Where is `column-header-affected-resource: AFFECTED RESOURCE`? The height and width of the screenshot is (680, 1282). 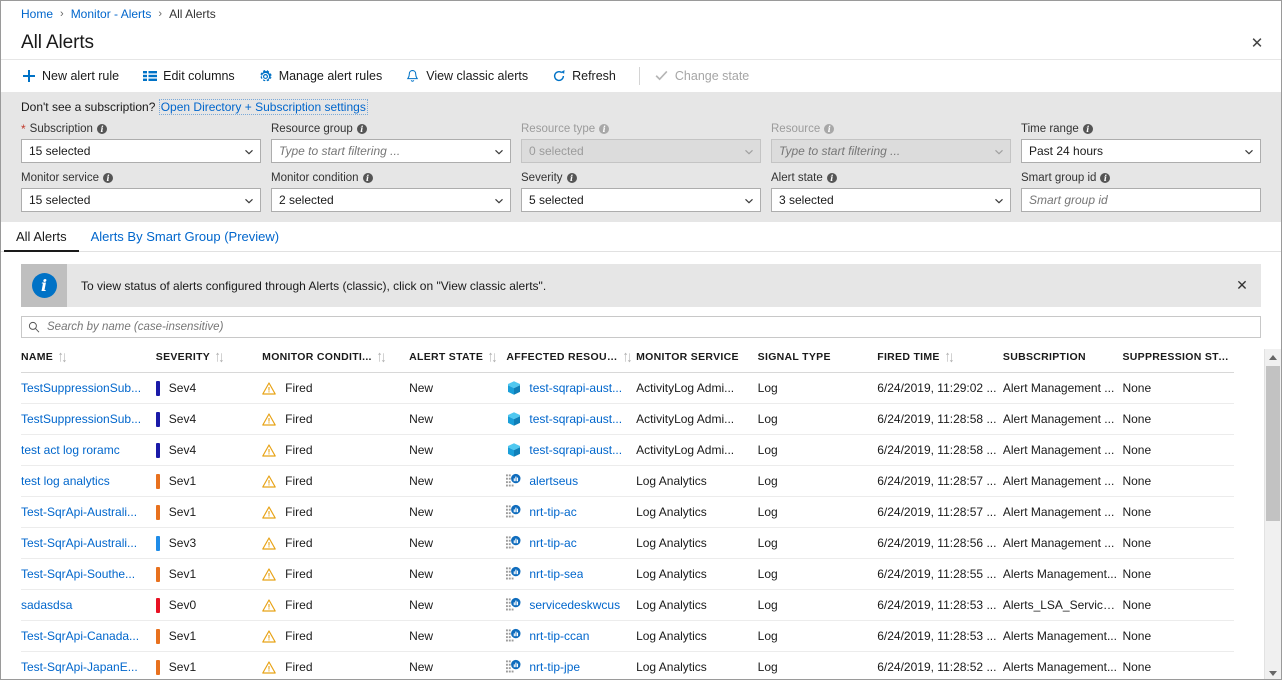
column-header-affected-resource: AFFECTED RESOURCE is located at coordinates (571, 356).